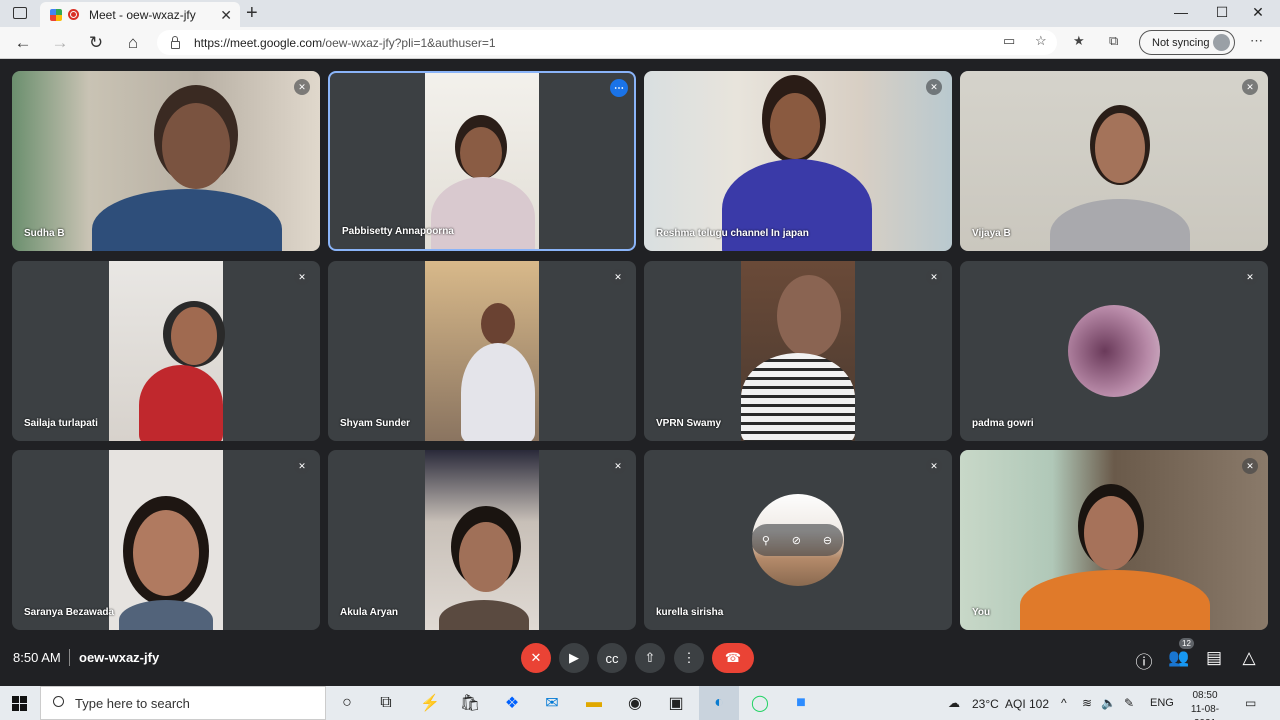 The width and height of the screenshot is (1280, 720). What do you see at coordinates (19, 703) in the screenshot?
I see `start-button` at bounding box center [19, 703].